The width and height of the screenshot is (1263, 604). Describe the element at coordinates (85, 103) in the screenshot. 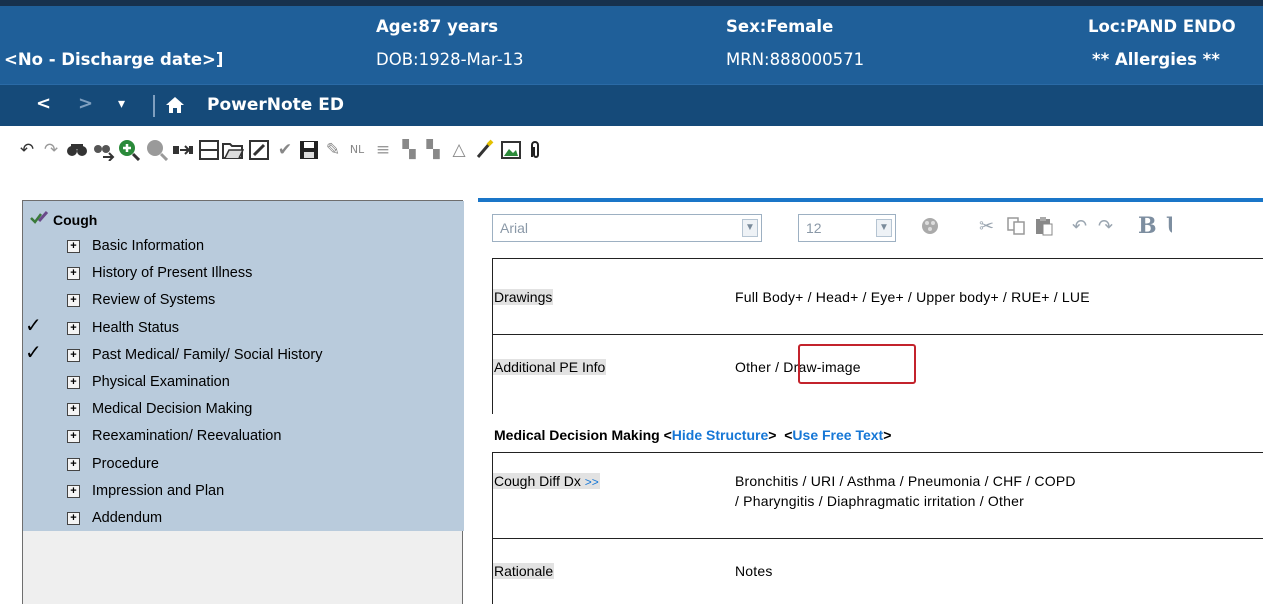

I see `forward-button: >` at that location.